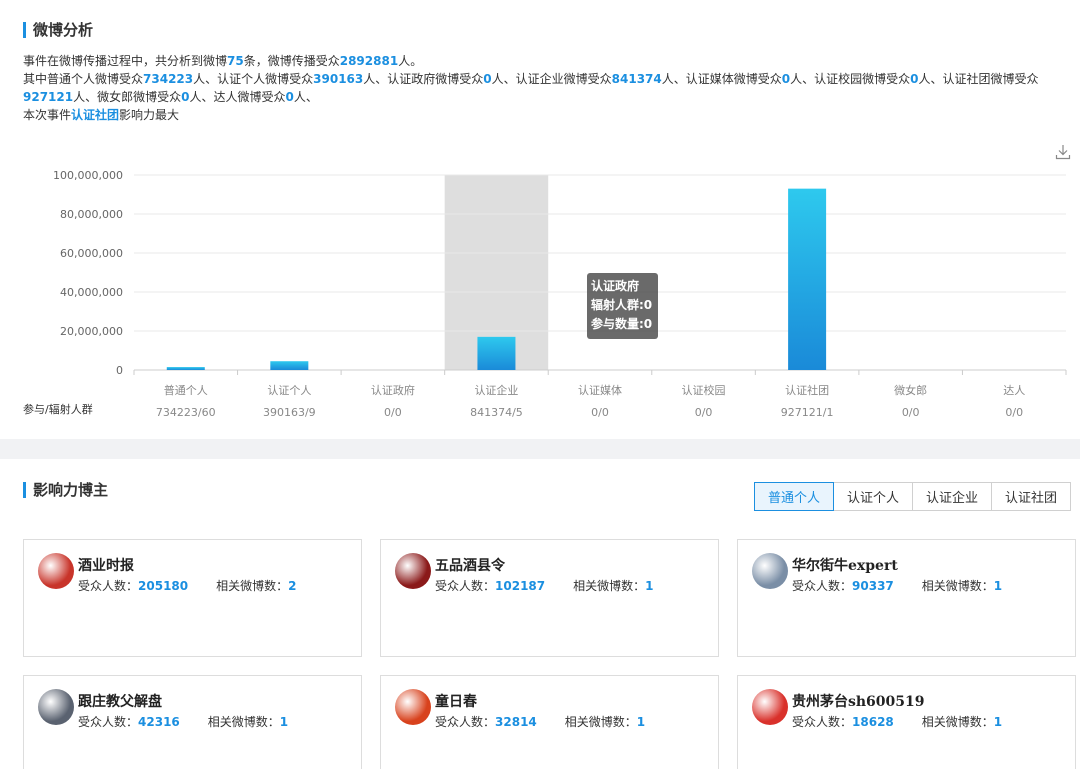  I want to click on y-tick-label: 60,000,000, so click(91, 253).